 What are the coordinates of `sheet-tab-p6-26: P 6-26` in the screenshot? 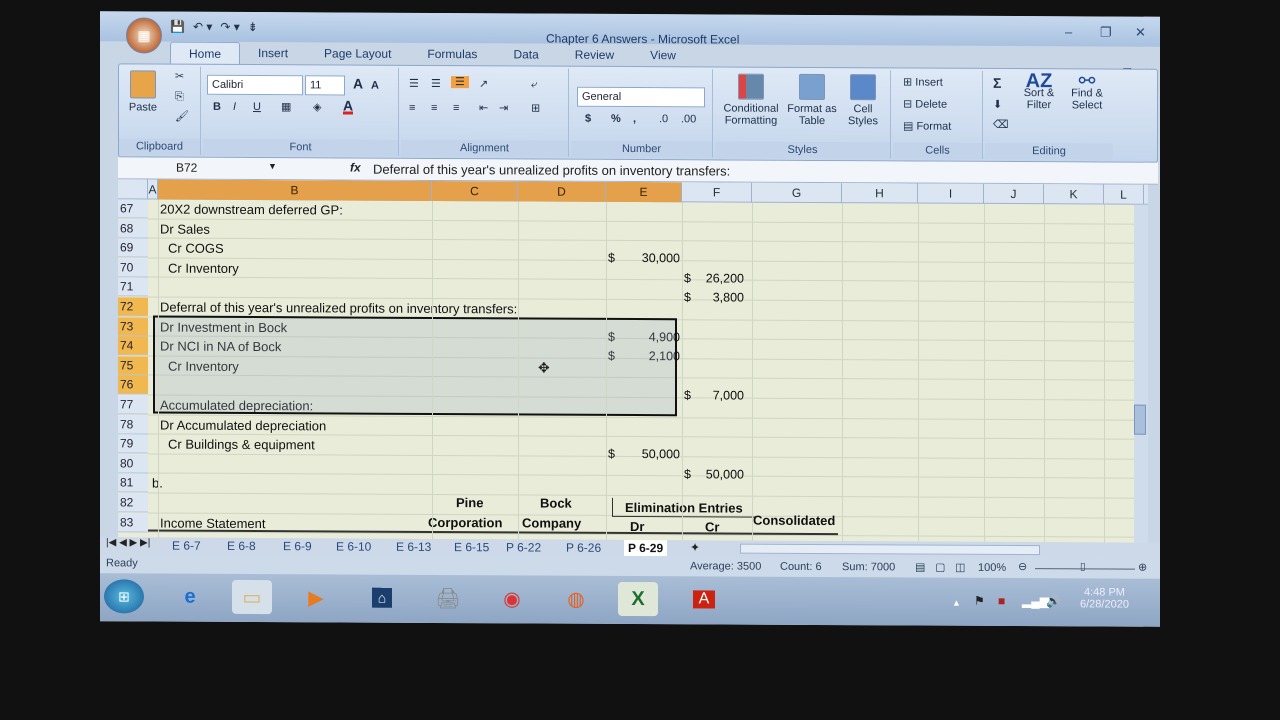 It's located at (583, 548).